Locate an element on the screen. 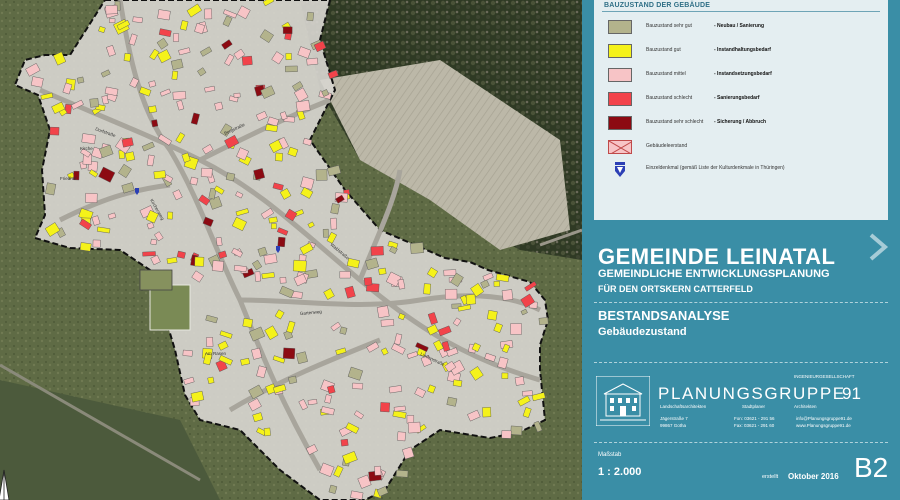  firm-email: info@Planungsgruppe91.de is located at coordinates (824, 418).